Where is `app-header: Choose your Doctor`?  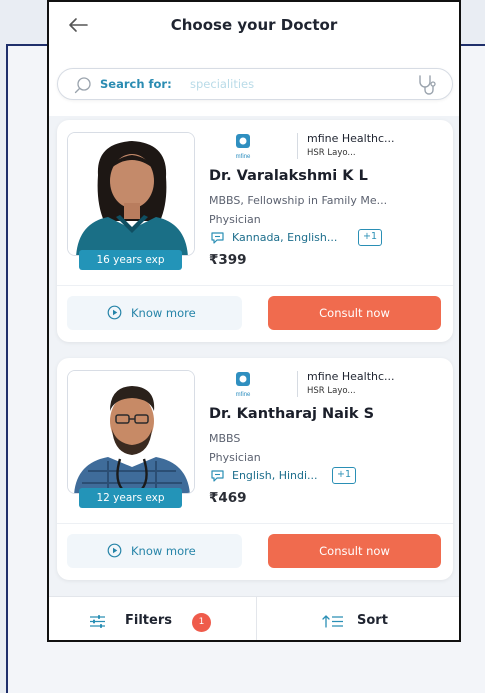 app-header: Choose your Doctor is located at coordinates (254, 27).